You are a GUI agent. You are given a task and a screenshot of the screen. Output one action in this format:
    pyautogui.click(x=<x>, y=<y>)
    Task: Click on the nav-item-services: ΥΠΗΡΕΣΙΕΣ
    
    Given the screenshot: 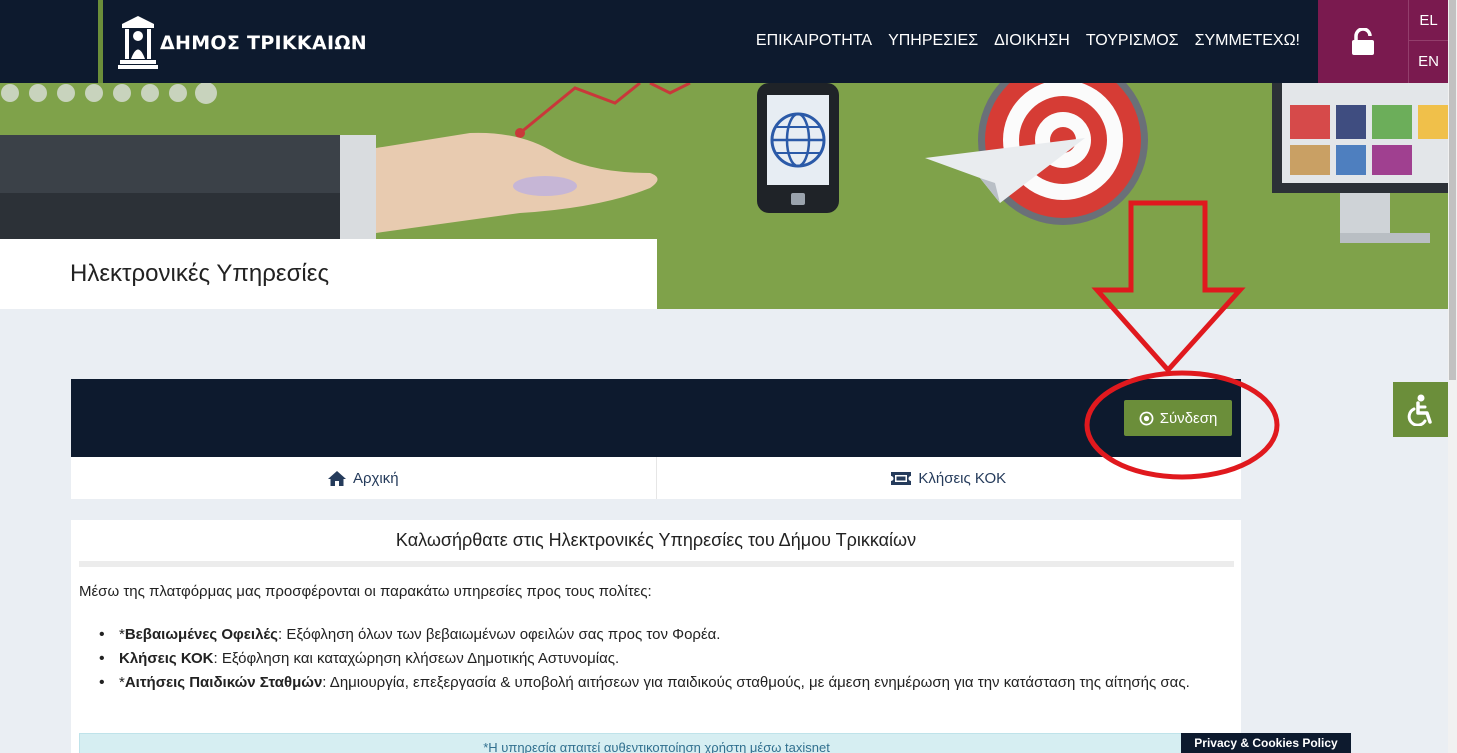 What is the action you would take?
    pyautogui.click(x=933, y=41)
    